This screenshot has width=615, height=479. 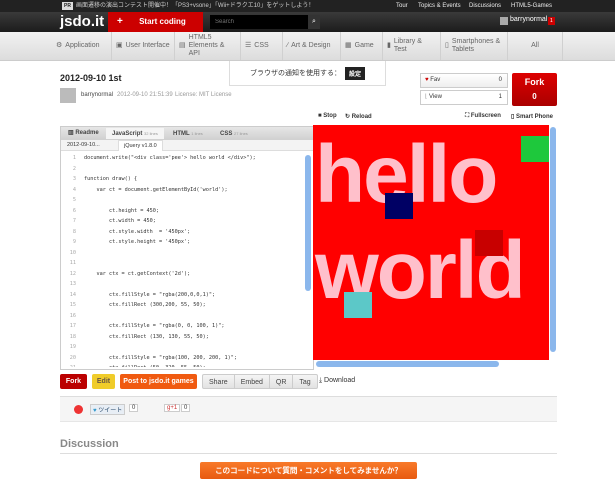 I want to click on tweet-count: 0, so click(x=134, y=408).